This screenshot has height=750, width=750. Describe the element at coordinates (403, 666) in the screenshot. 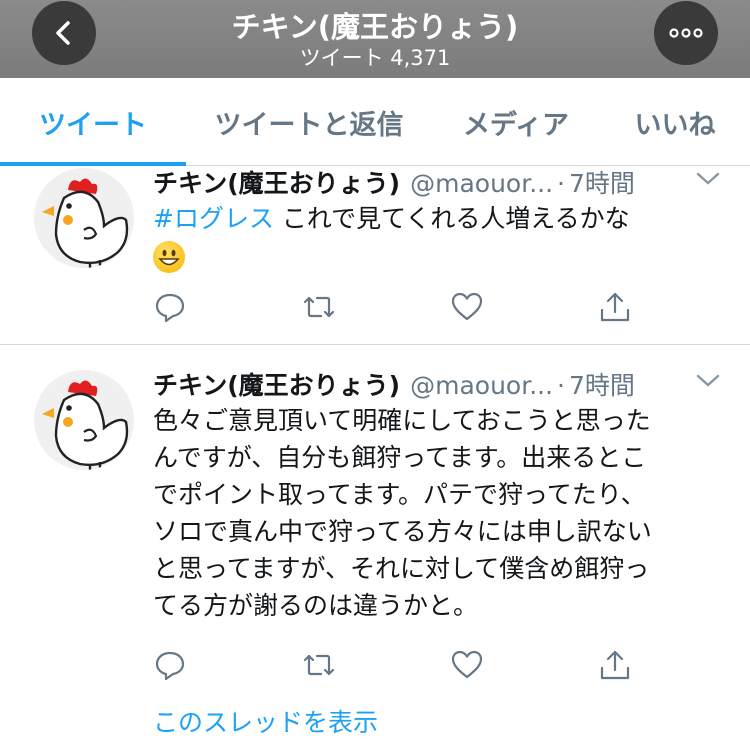

I see `tweet-actions` at that location.